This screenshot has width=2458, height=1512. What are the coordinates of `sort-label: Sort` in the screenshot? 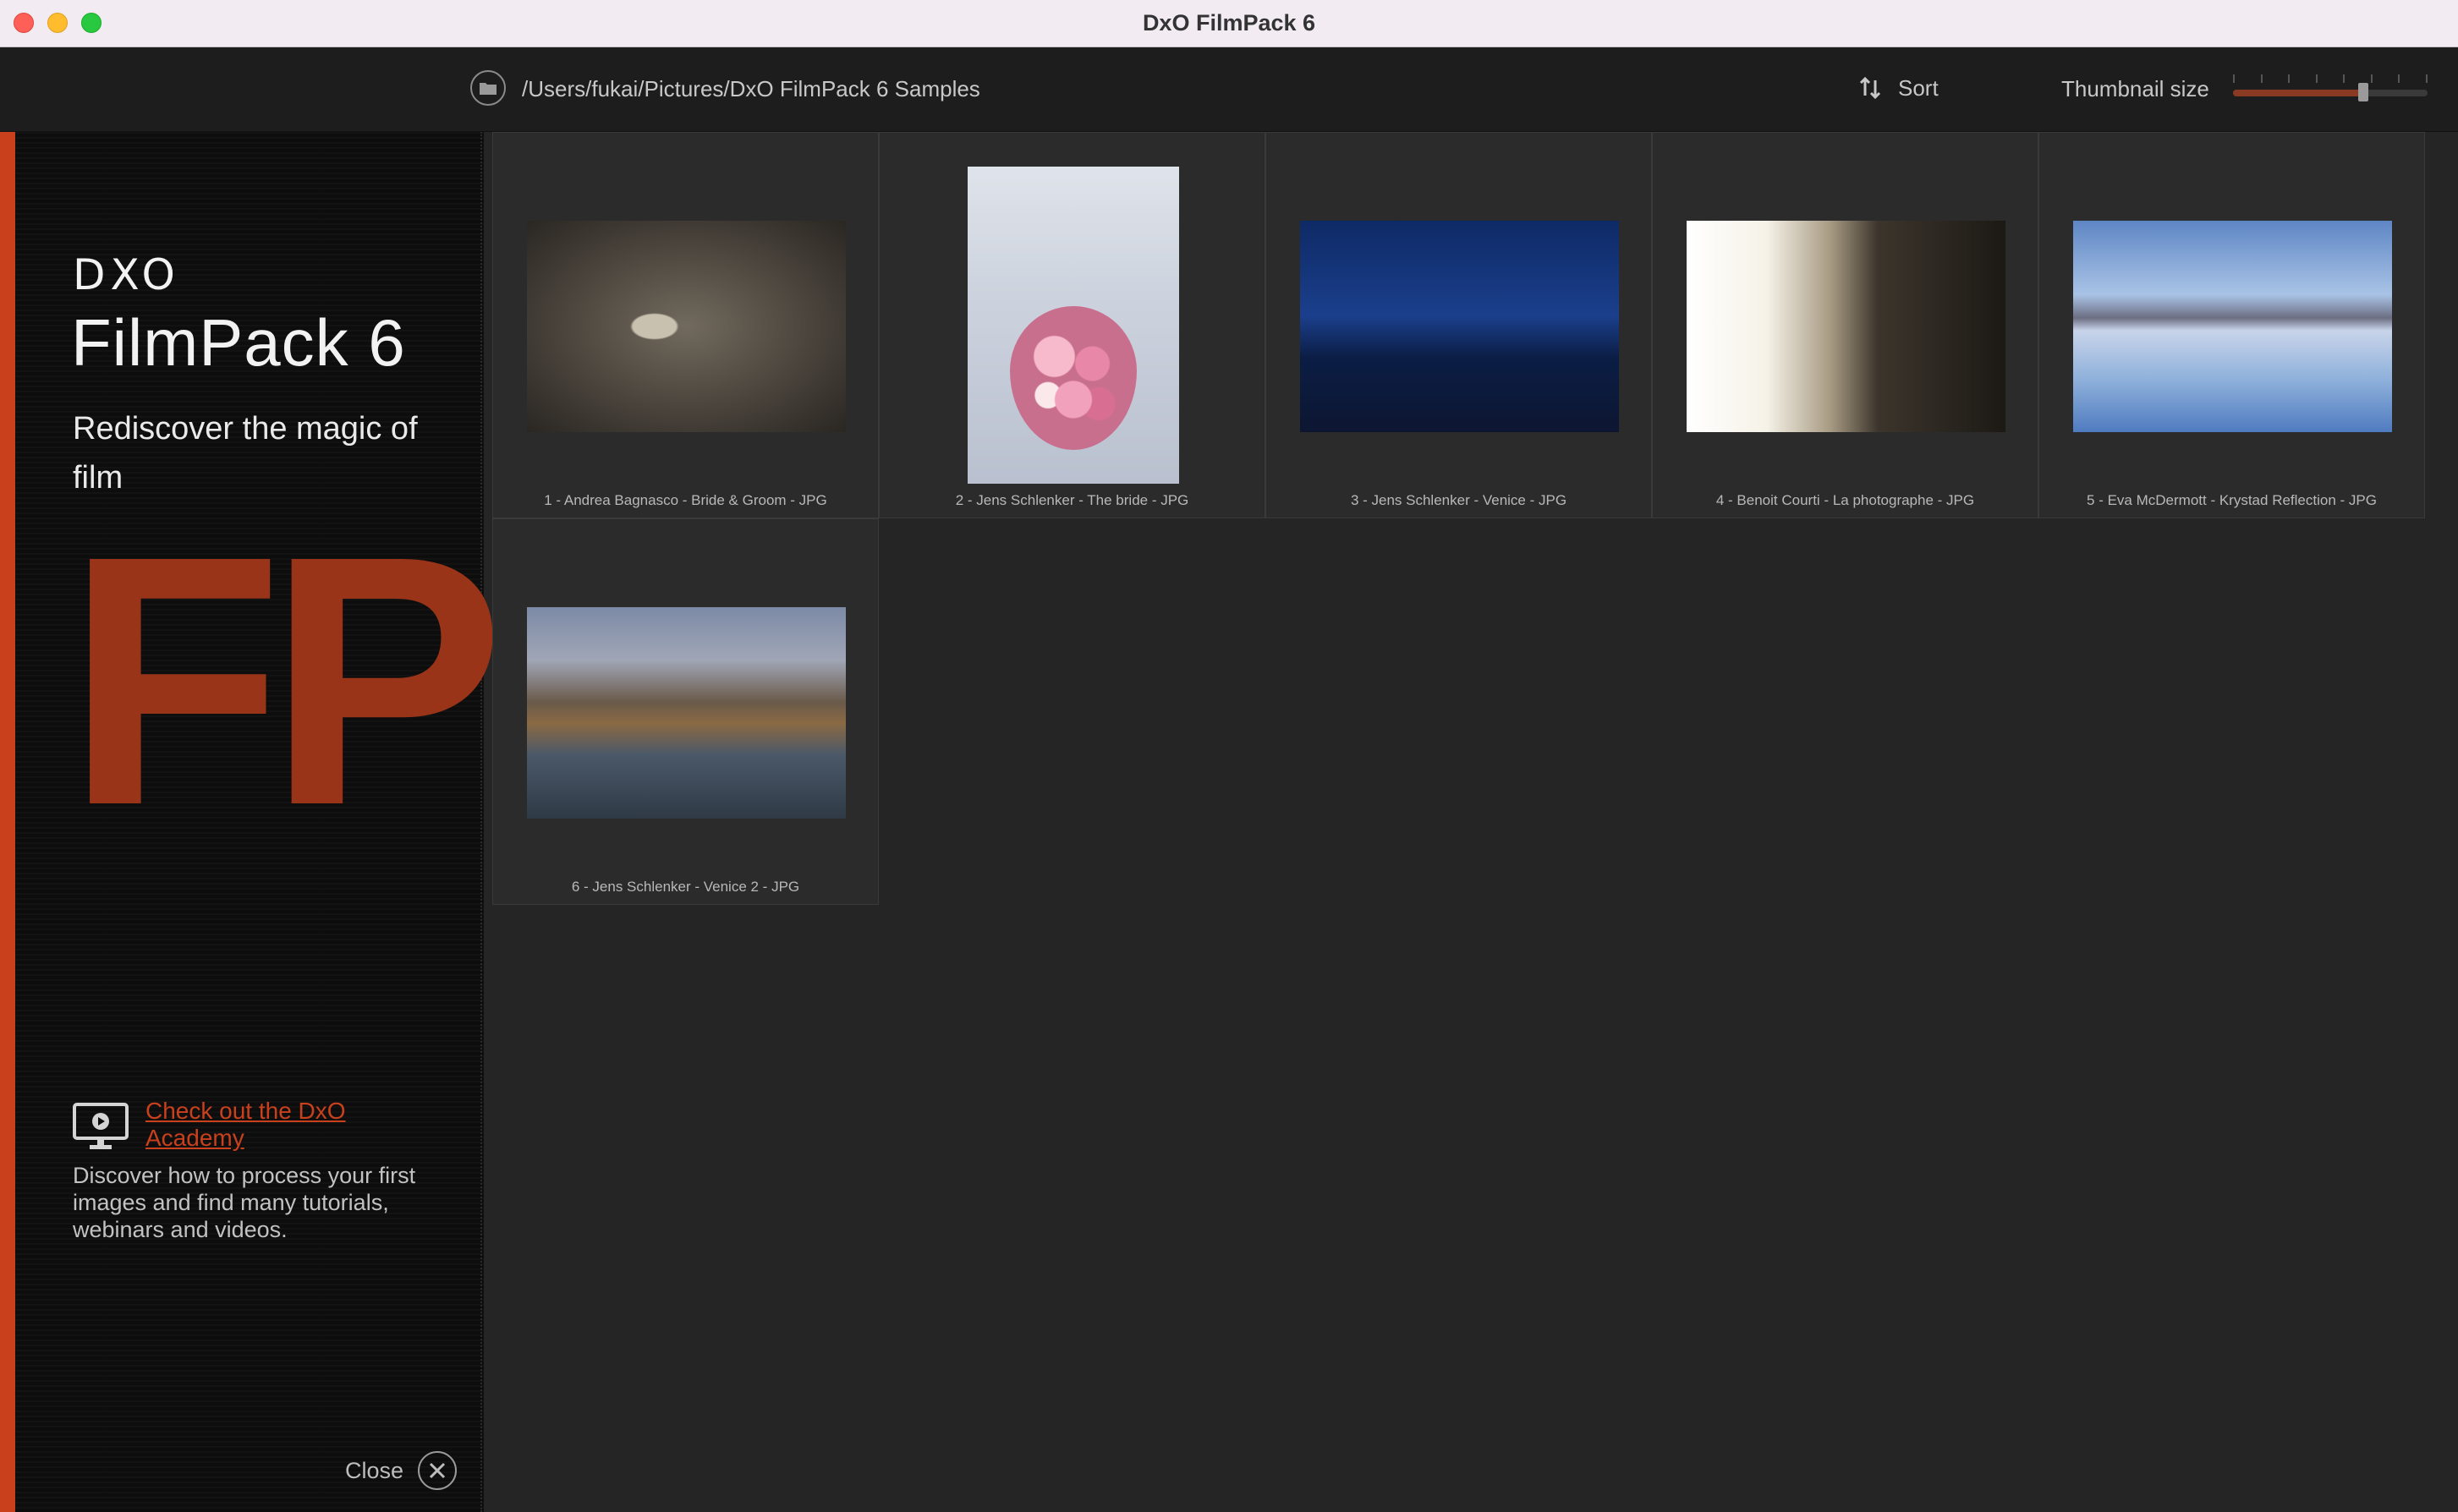 It's located at (1918, 87).